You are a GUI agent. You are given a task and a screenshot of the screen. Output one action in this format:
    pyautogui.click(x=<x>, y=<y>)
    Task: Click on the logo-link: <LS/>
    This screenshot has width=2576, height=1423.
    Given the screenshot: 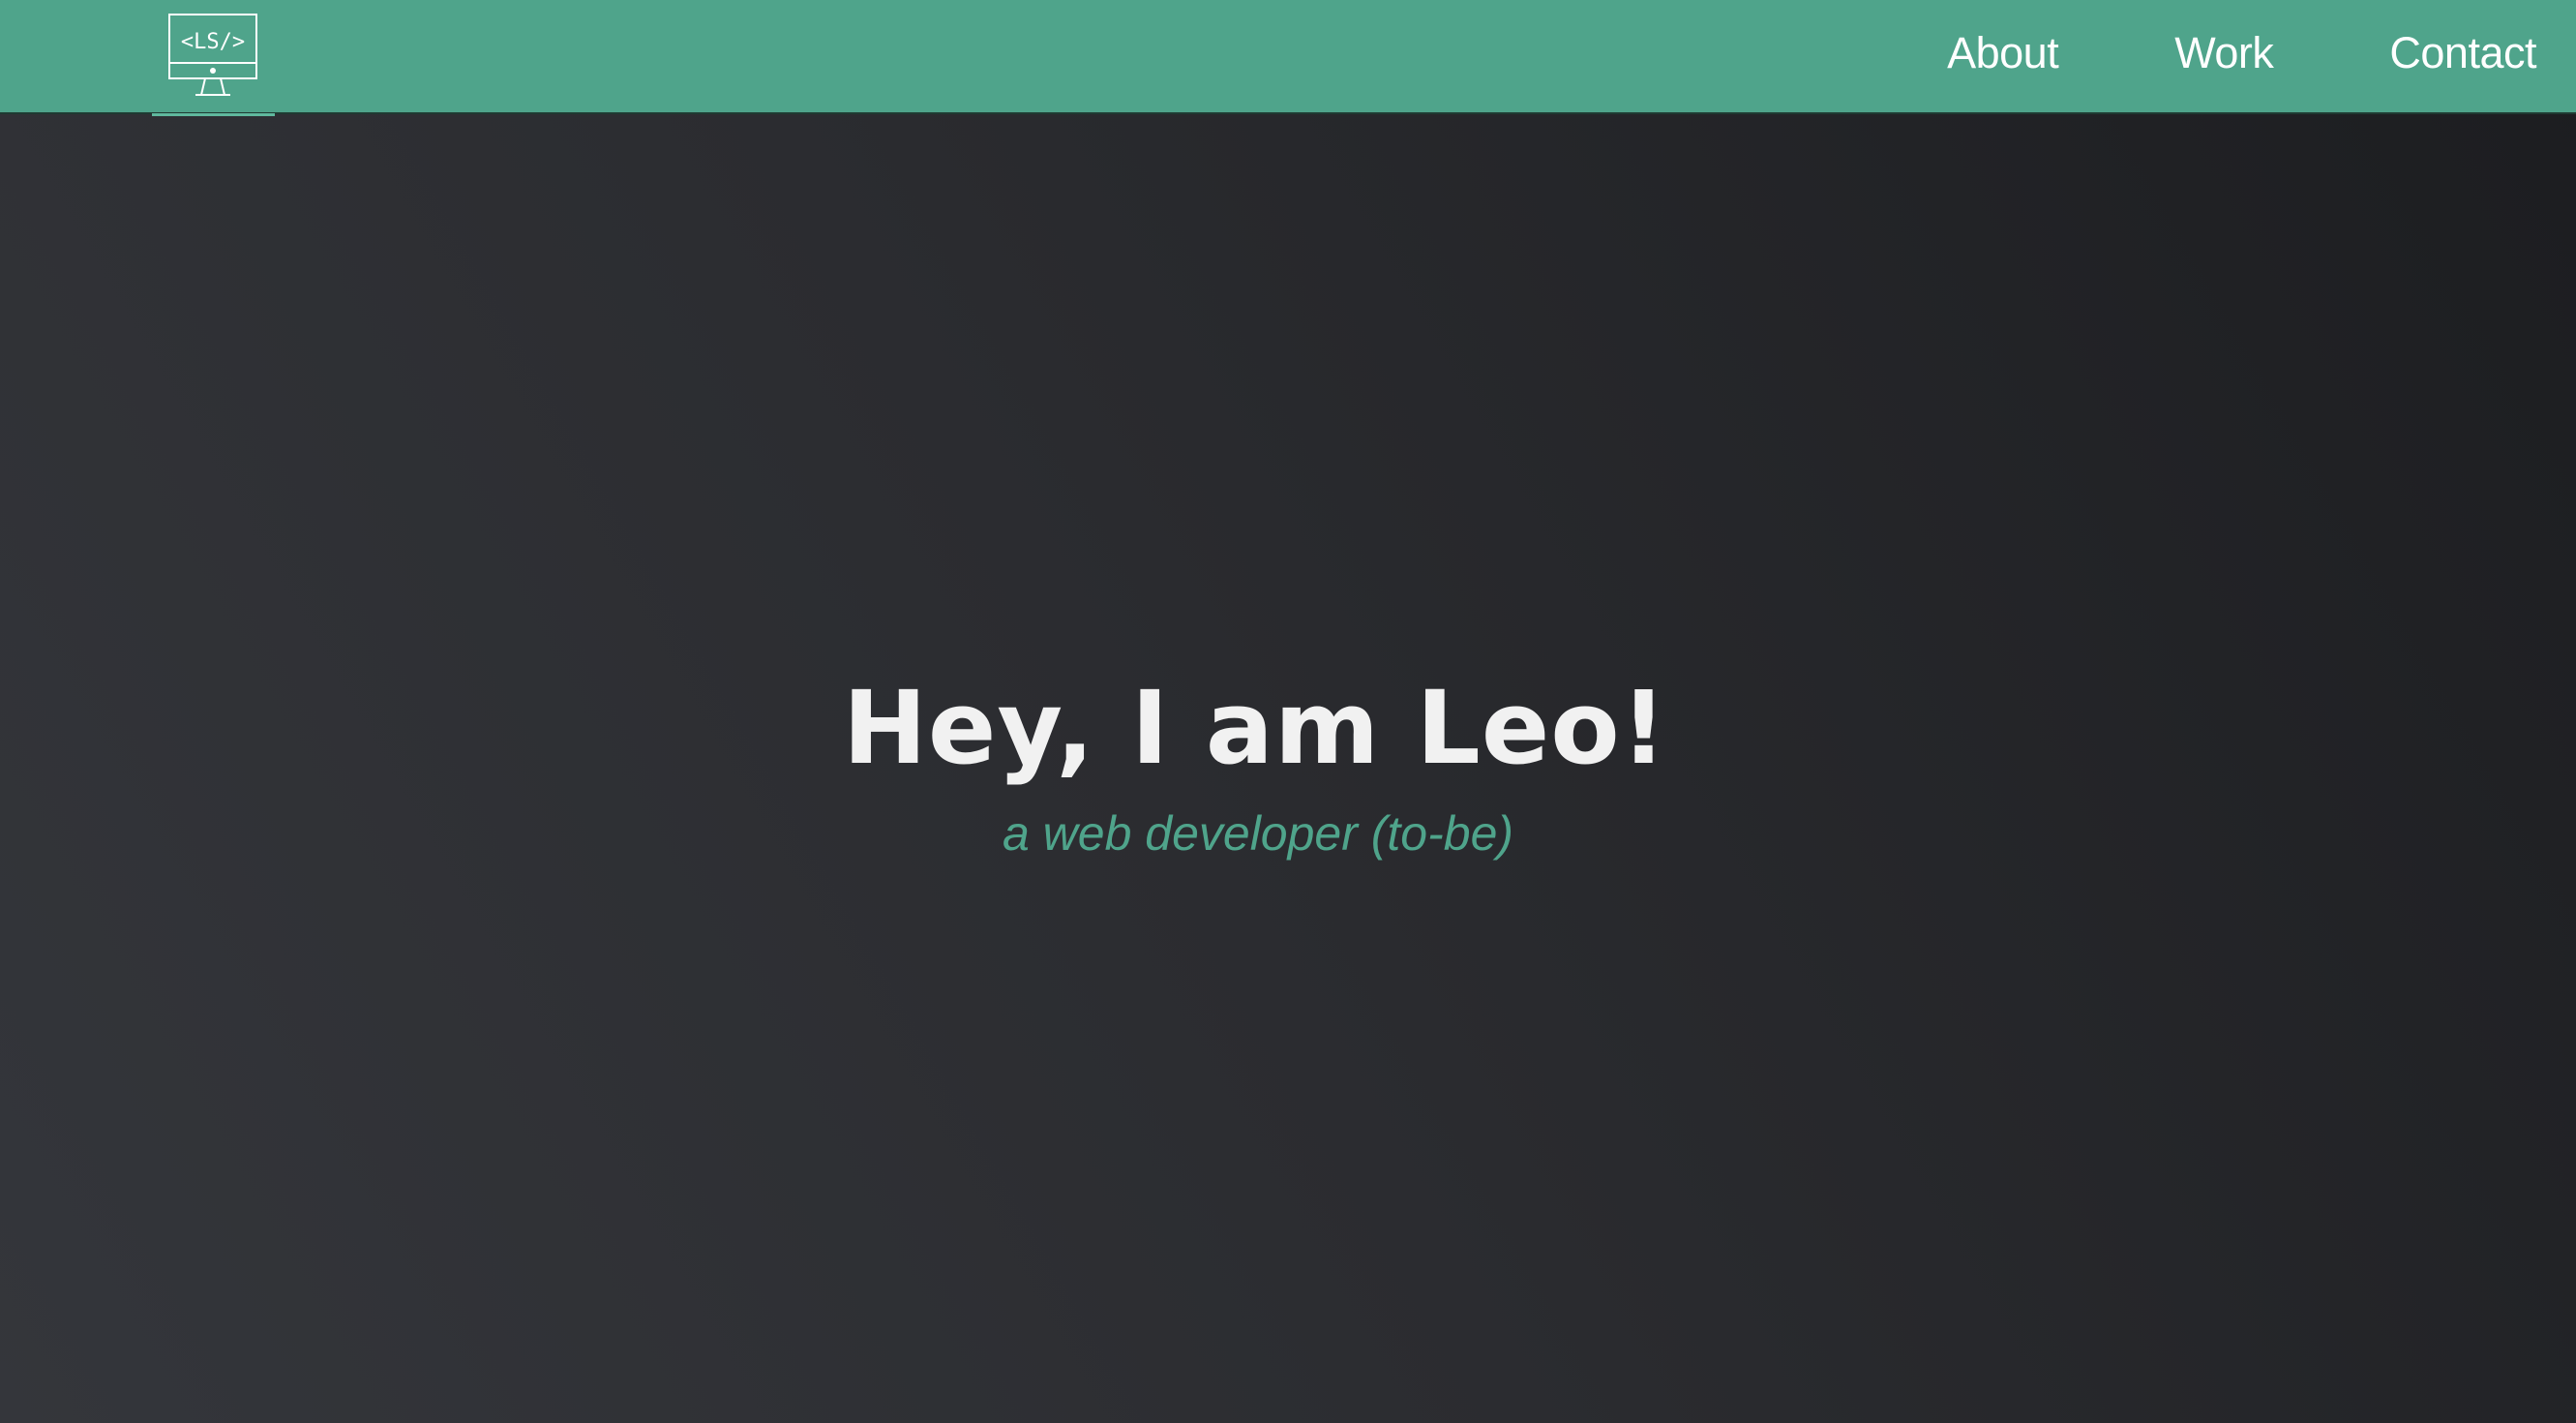 What is the action you would take?
    pyautogui.click(x=213, y=58)
    